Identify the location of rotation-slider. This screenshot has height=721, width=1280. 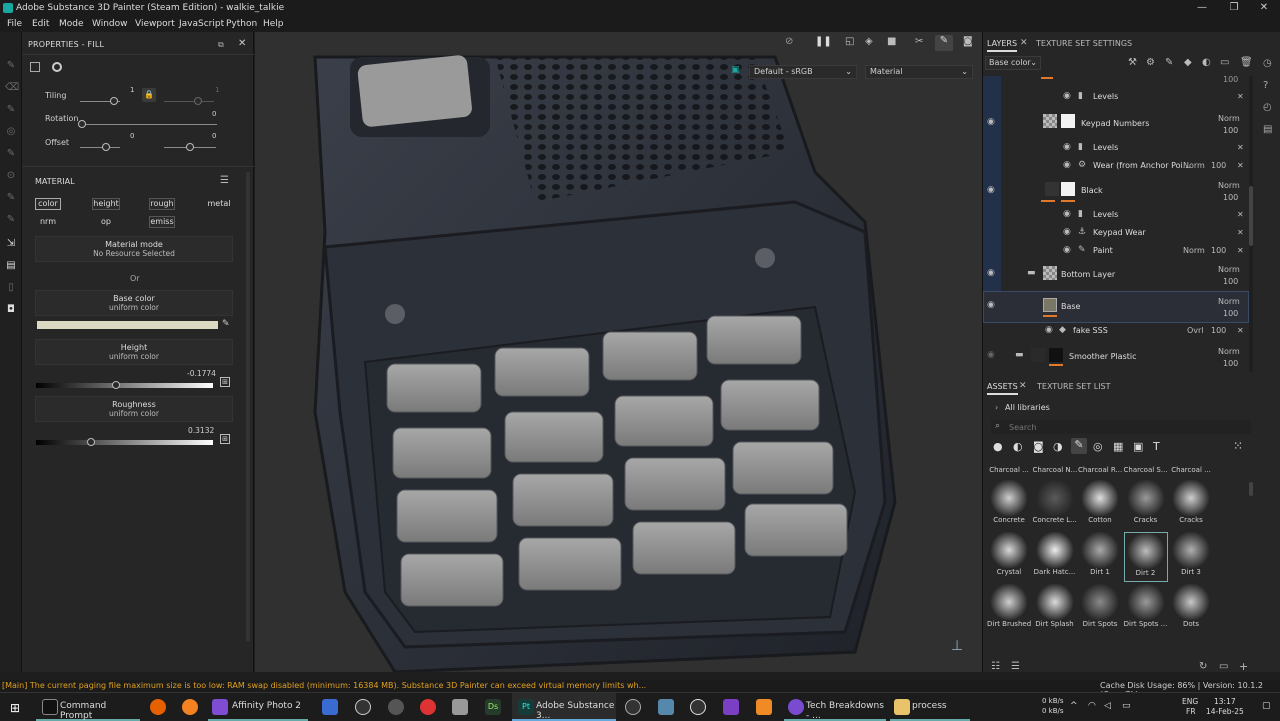
(82, 124).